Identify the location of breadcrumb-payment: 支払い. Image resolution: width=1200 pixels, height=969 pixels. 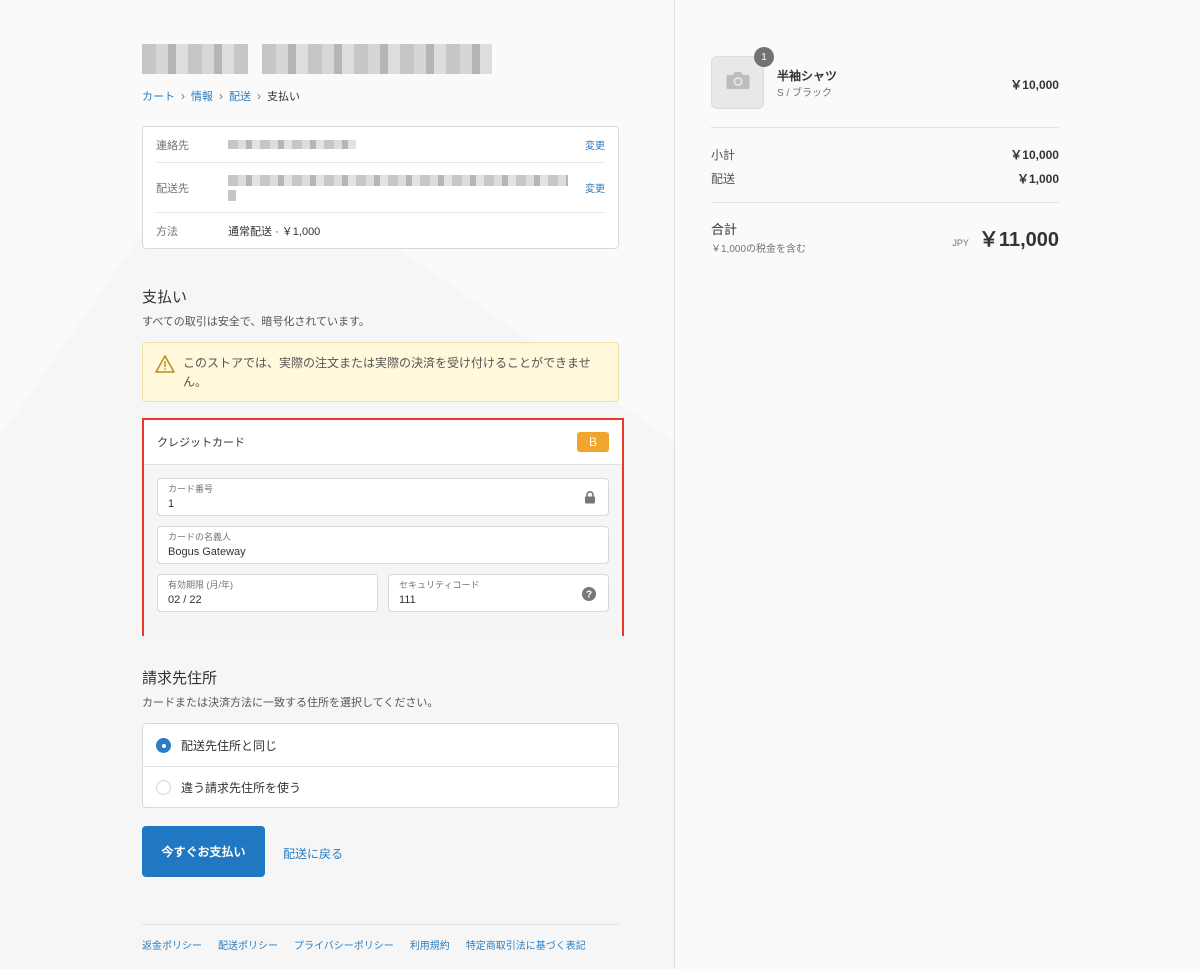
(283, 97).